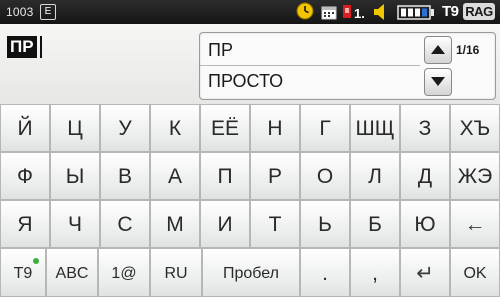  What do you see at coordinates (124, 272) in the screenshot?
I see `symbols-key: 1@` at bounding box center [124, 272].